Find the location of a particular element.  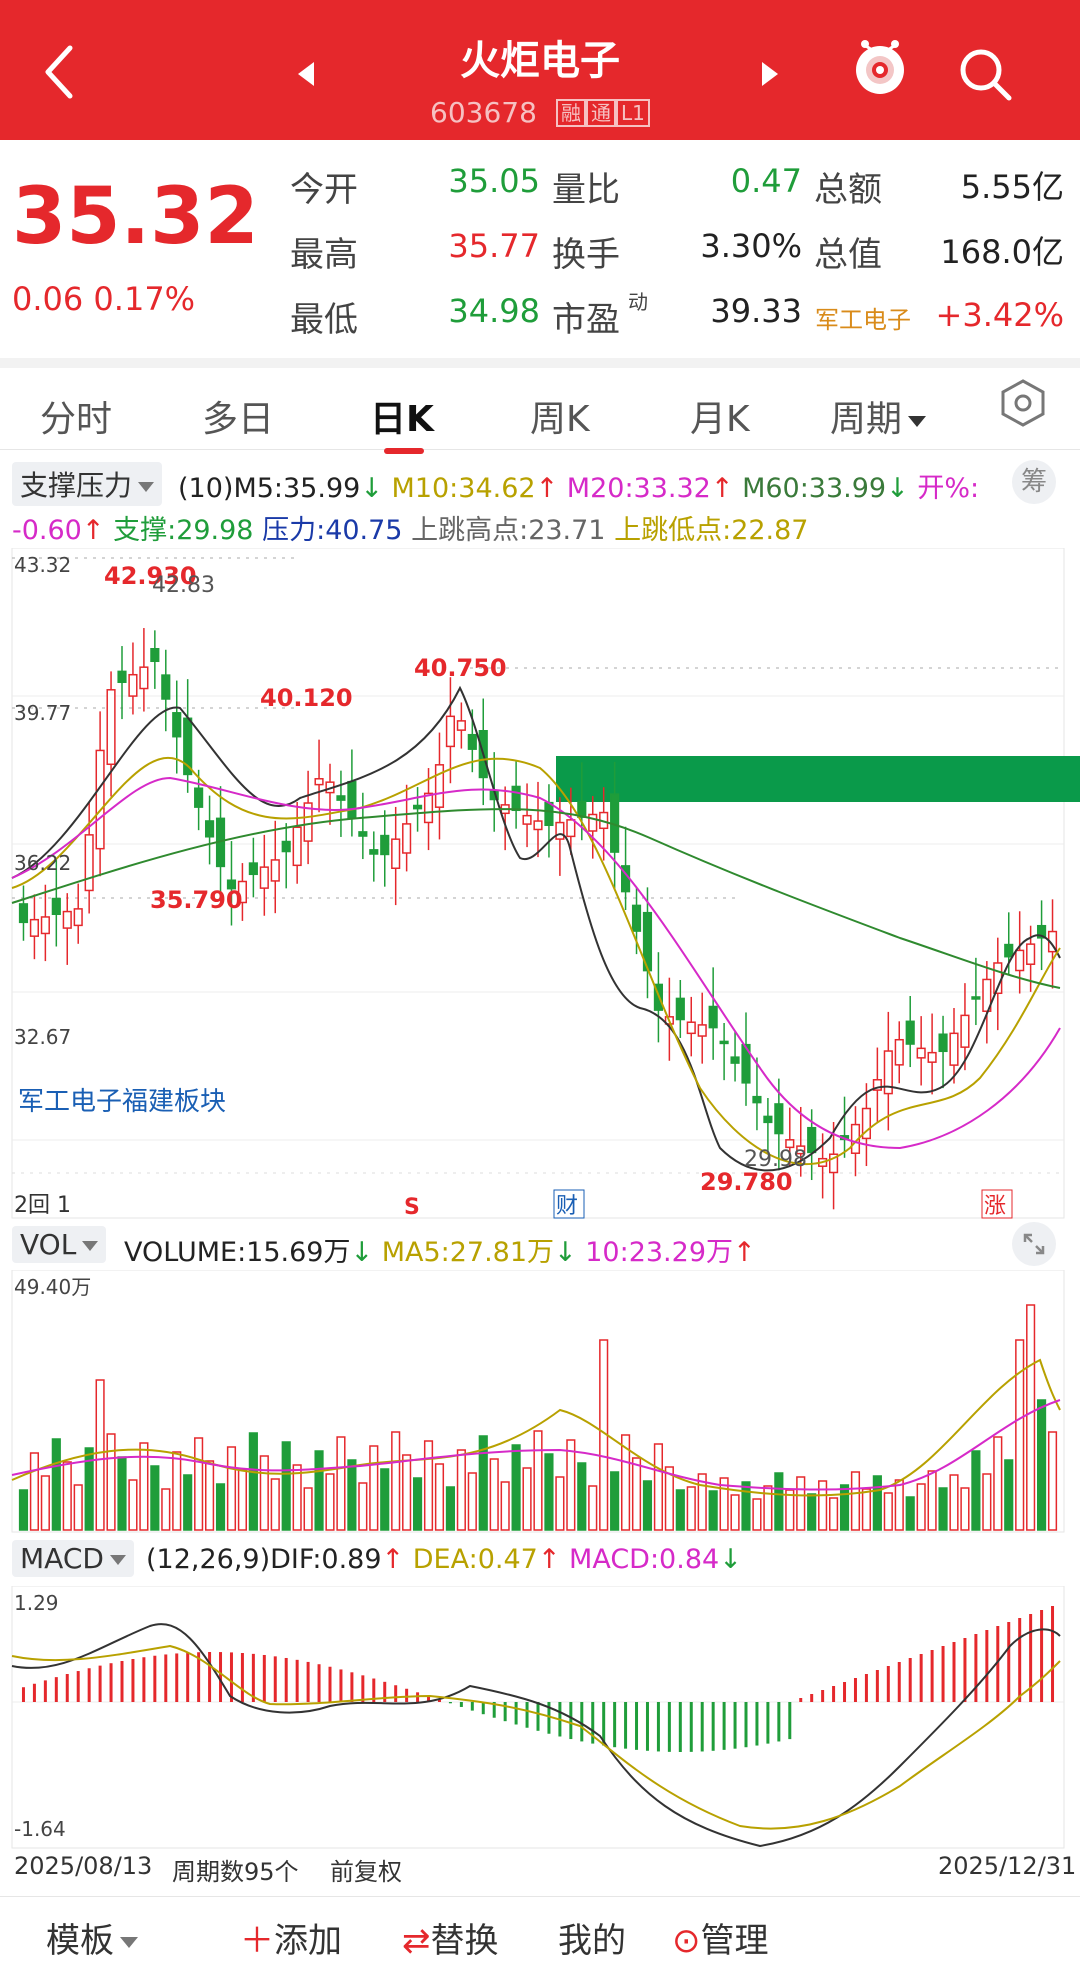

expand-icon is located at coordinates (1034, 1244).